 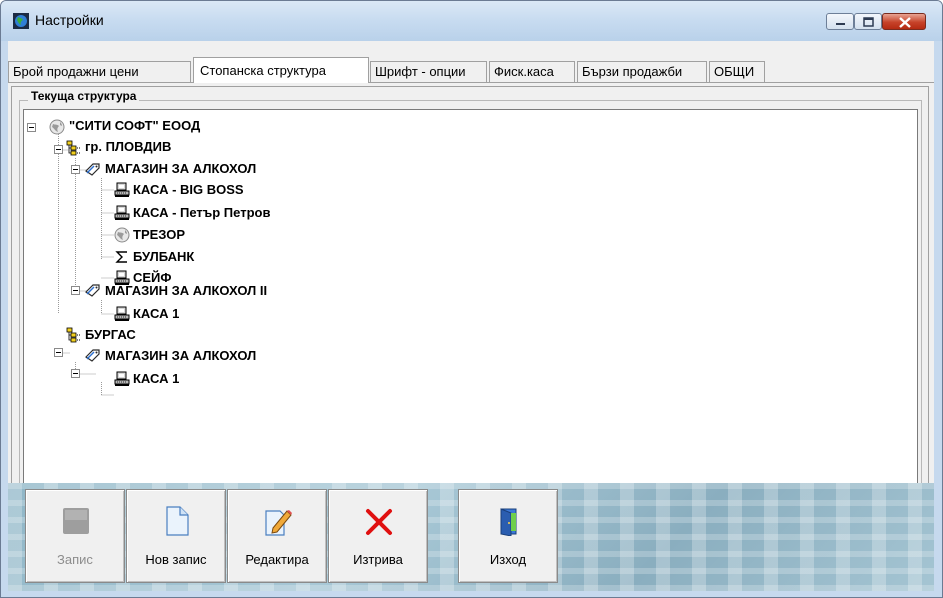 What do you see at coordinates (428, 71) in the screenshot?
I see `tab-font-options: Шрифт - опции` at bounding box center [428, 71].